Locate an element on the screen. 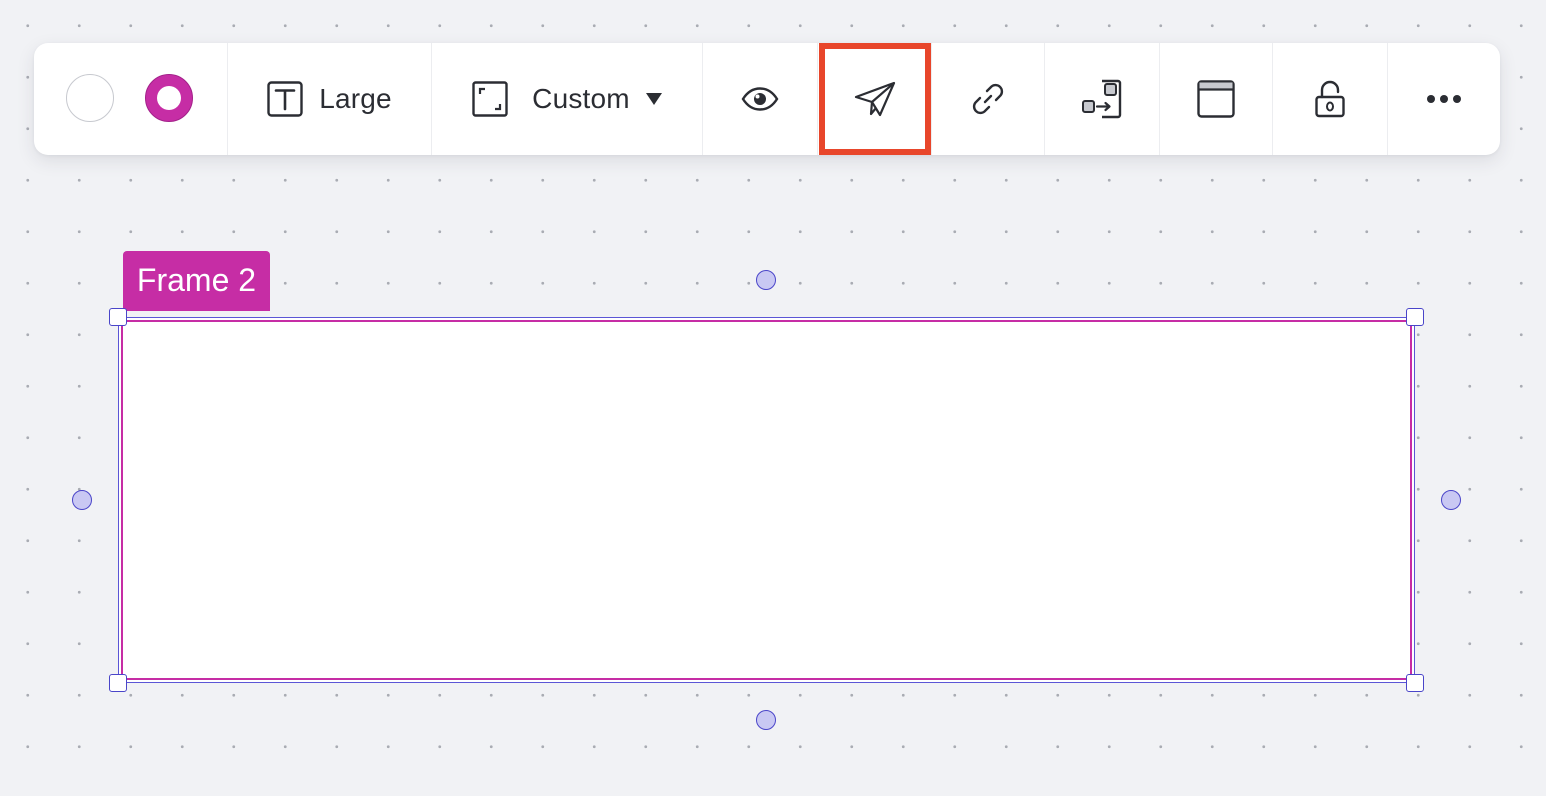 The height and width of the screenshot is (796, 1546). frame-size-label: Custom is located at coordinates (581, 98).